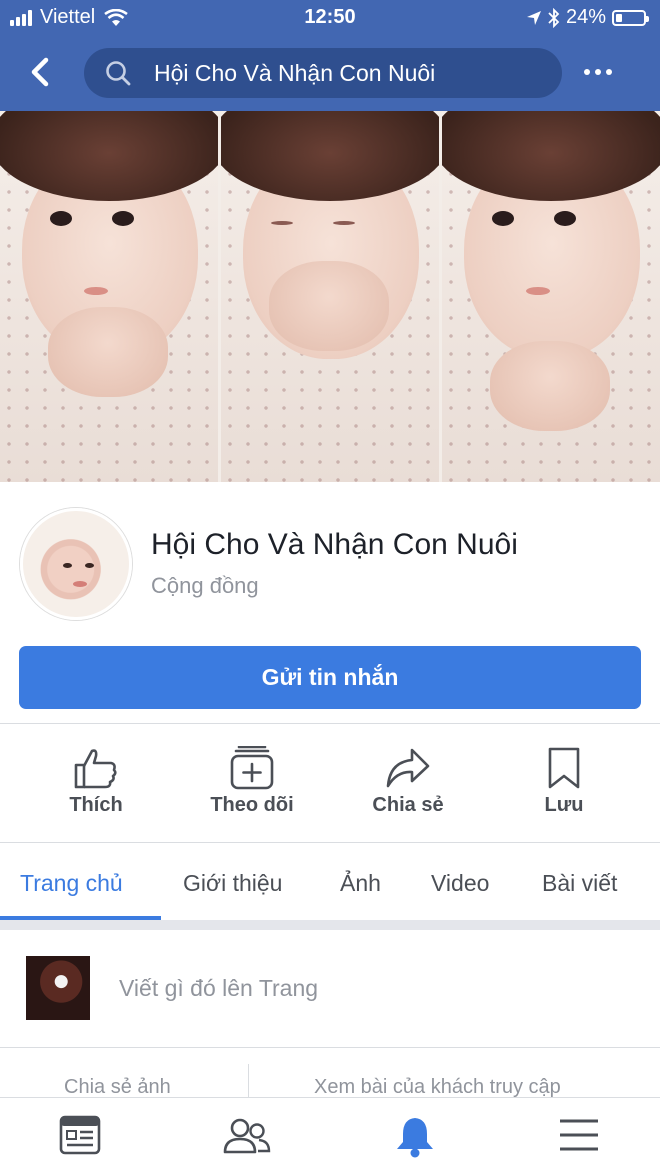 The image size is (660, 1174). I want to click on share-button: Chia sẻ, so click(408, 783).